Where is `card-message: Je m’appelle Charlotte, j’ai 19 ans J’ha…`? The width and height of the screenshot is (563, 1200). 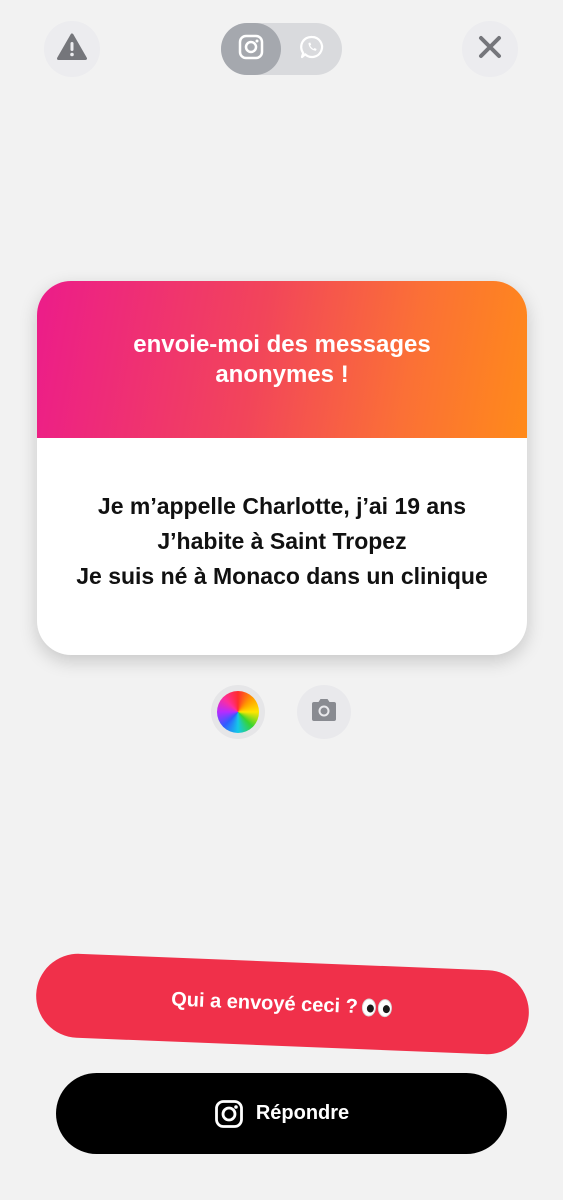 card-message: Je m’appelle Charlotte, j’ai 19 ans J’ha… is located at coordinates (282, 541).